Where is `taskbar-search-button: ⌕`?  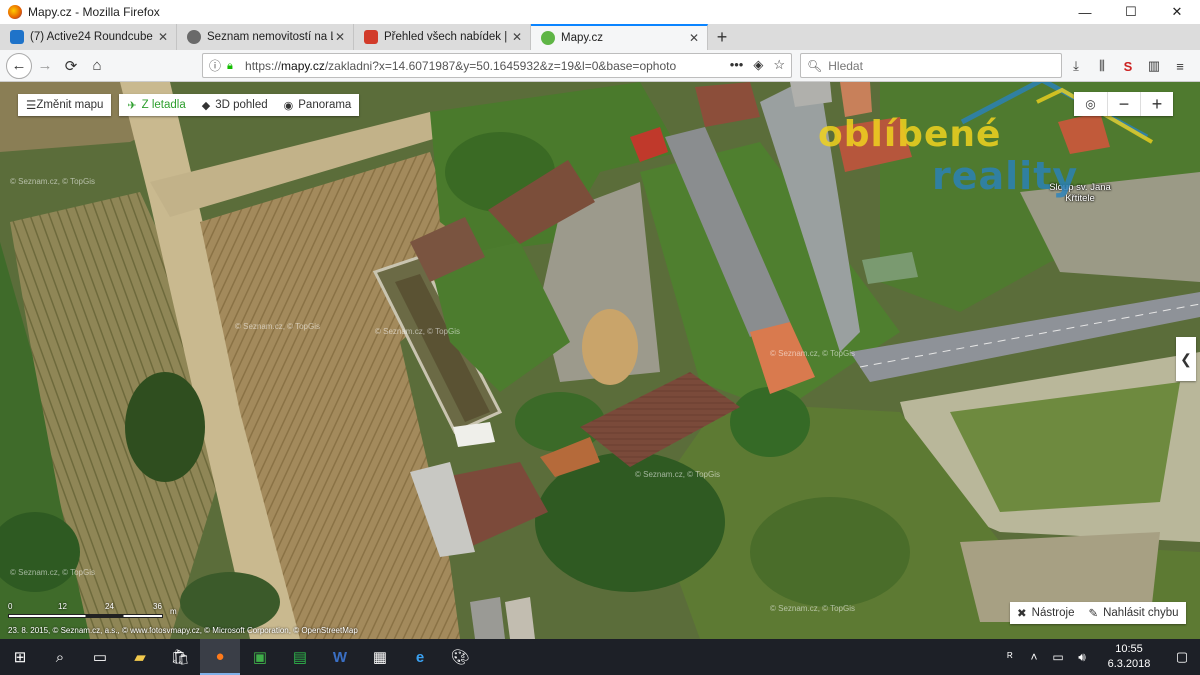 taskbar-search-button: ⌕ is located at coordinates (60, 657).